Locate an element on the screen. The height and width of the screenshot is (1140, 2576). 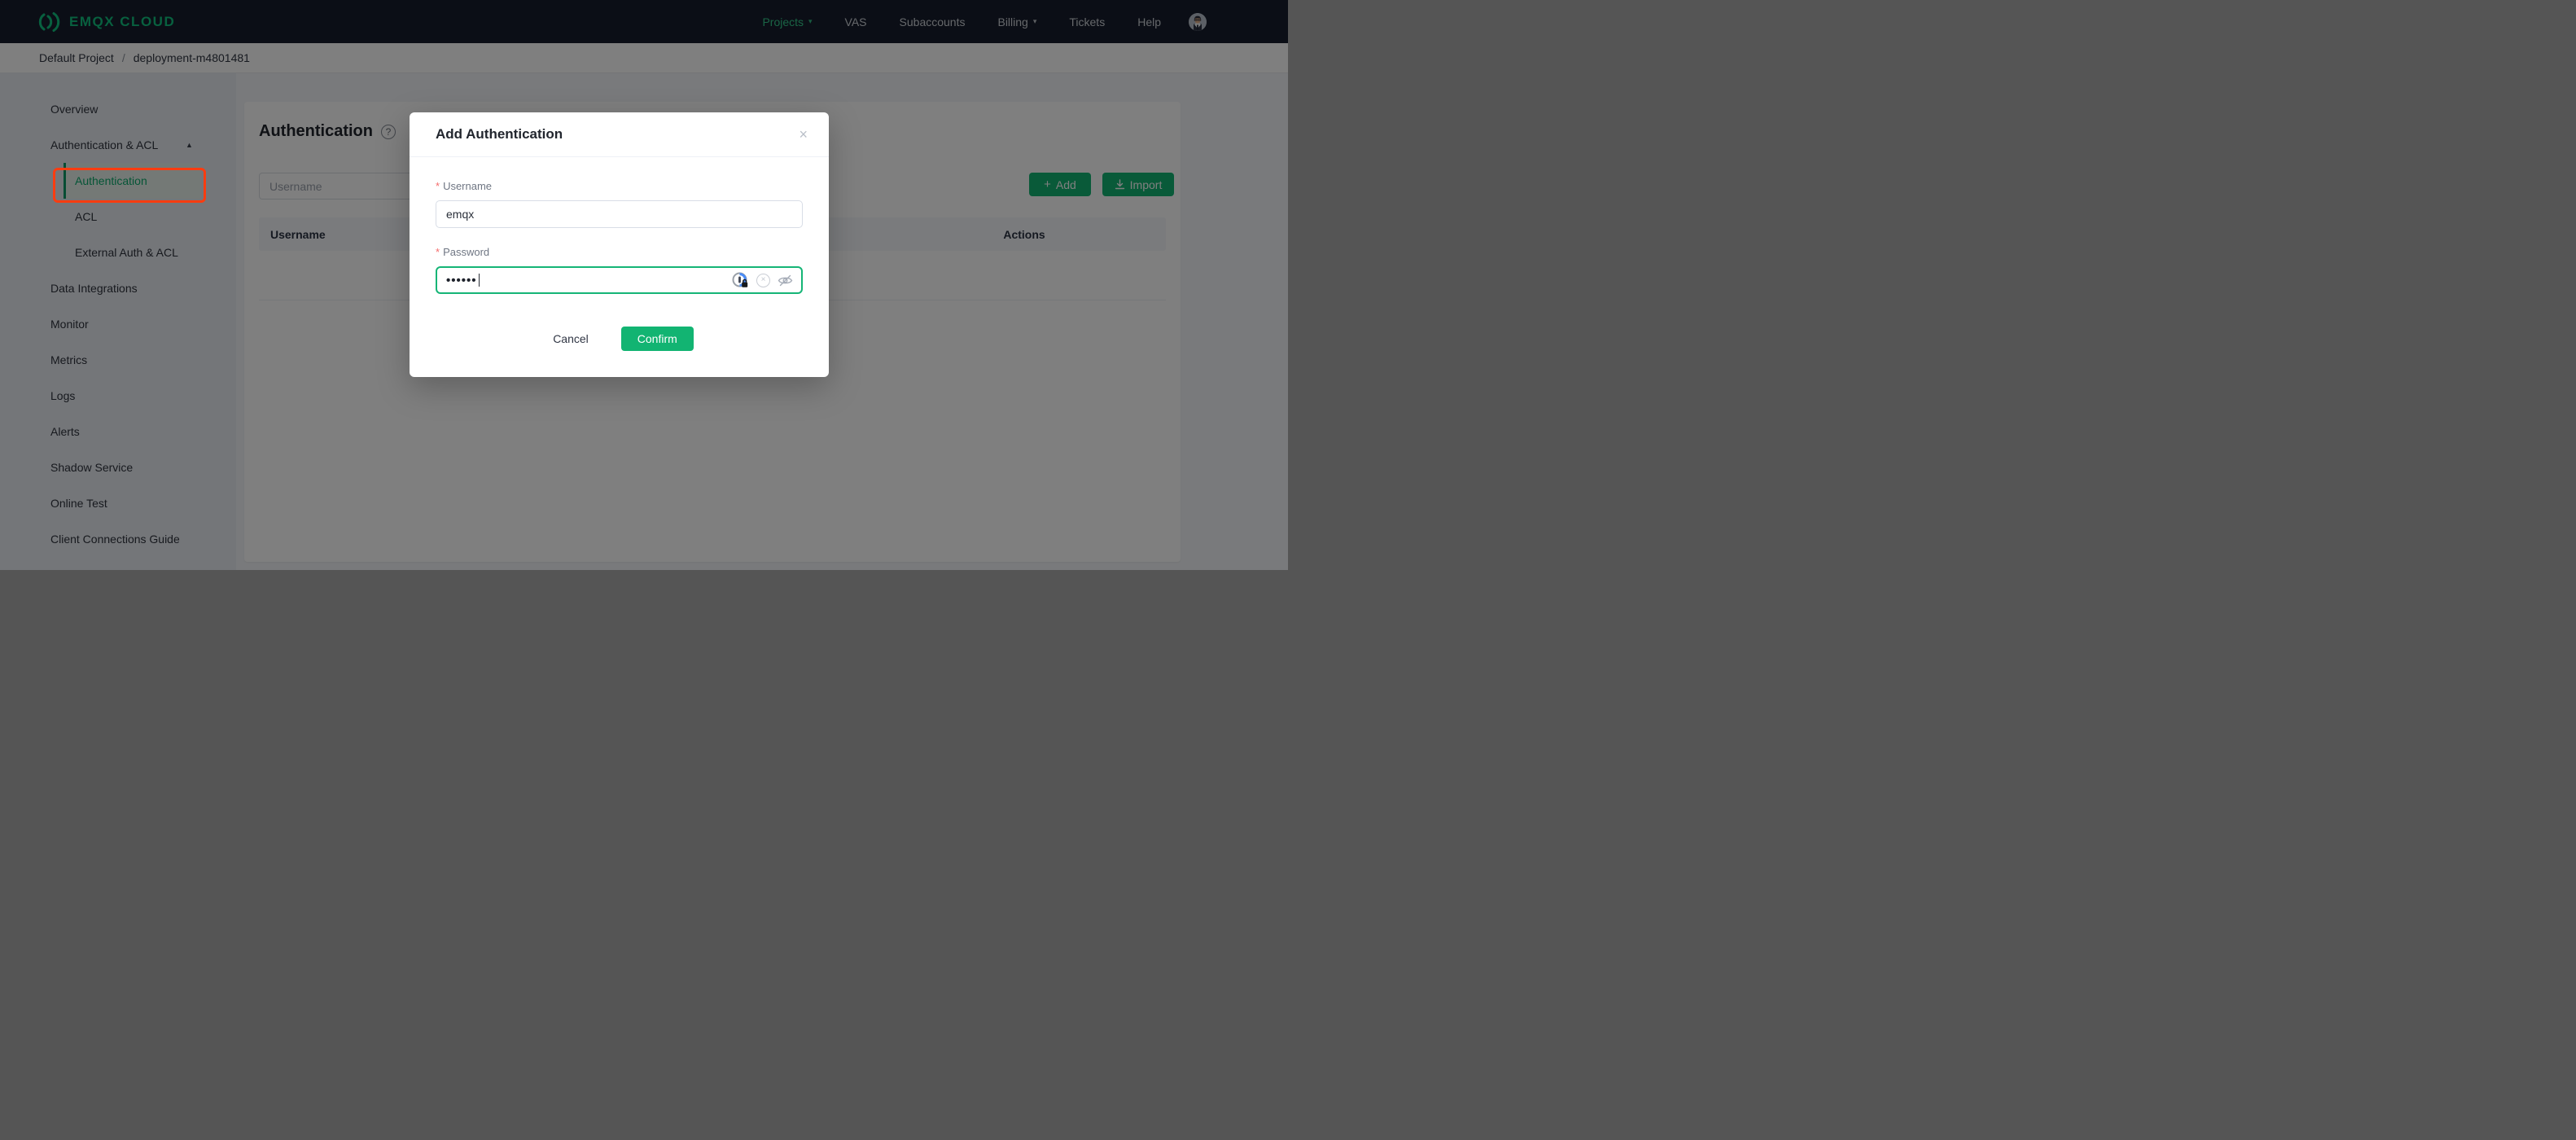
username-field is located at coordinates (619, 214).